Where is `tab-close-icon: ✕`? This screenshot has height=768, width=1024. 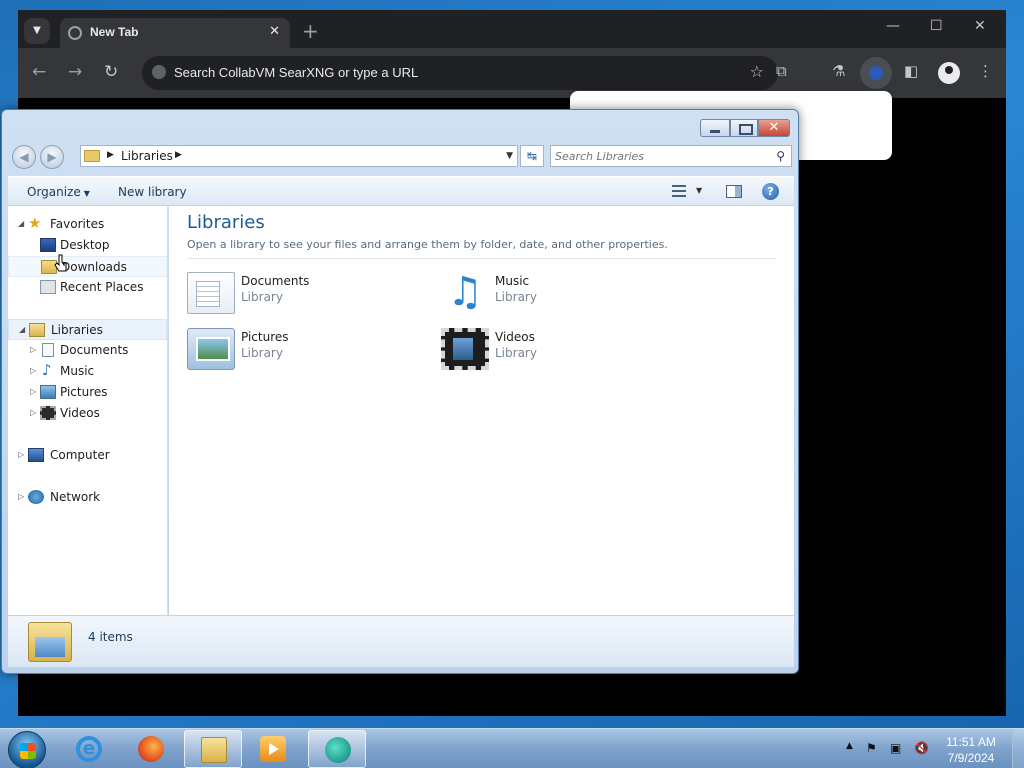
tab-close-icon: ✕ is located at coordinates (274, 31).